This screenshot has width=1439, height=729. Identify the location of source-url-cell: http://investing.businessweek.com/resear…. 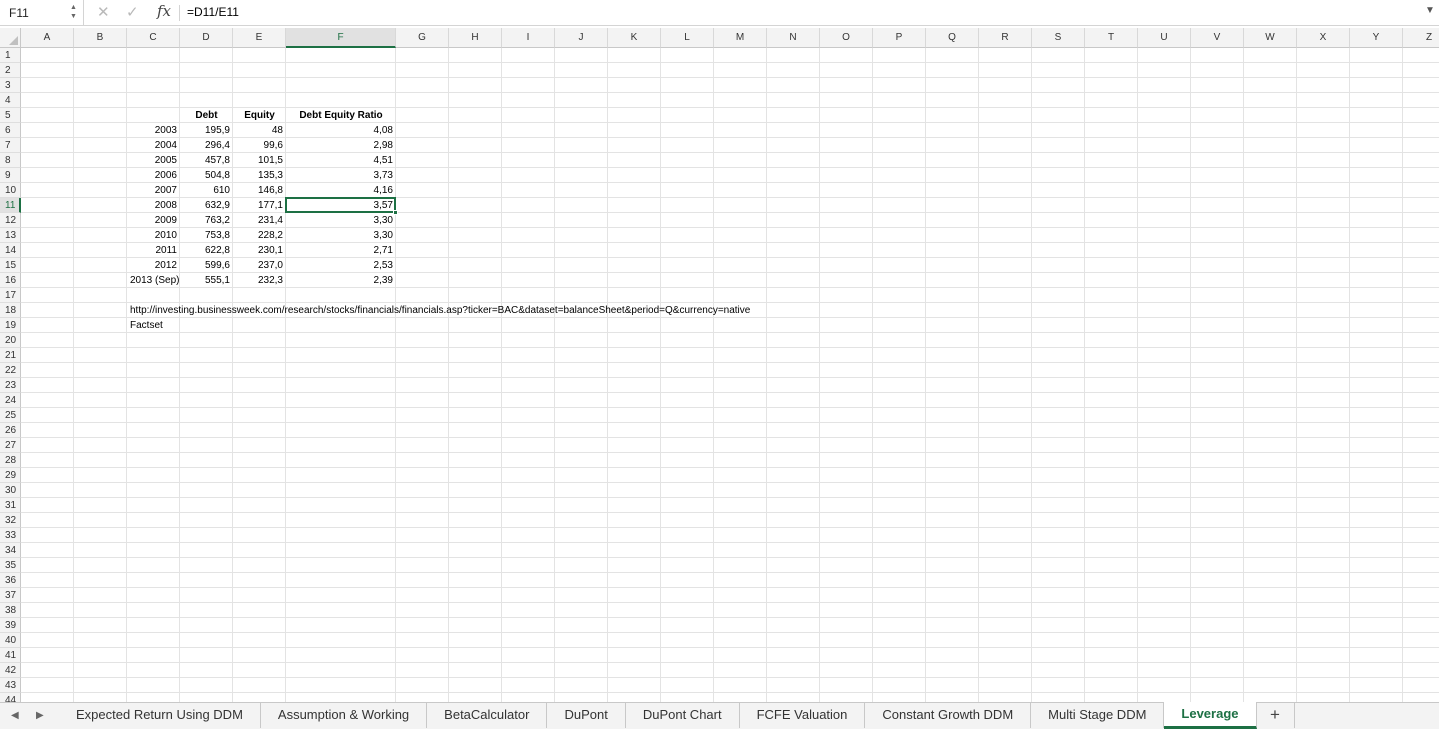
(473, 310).